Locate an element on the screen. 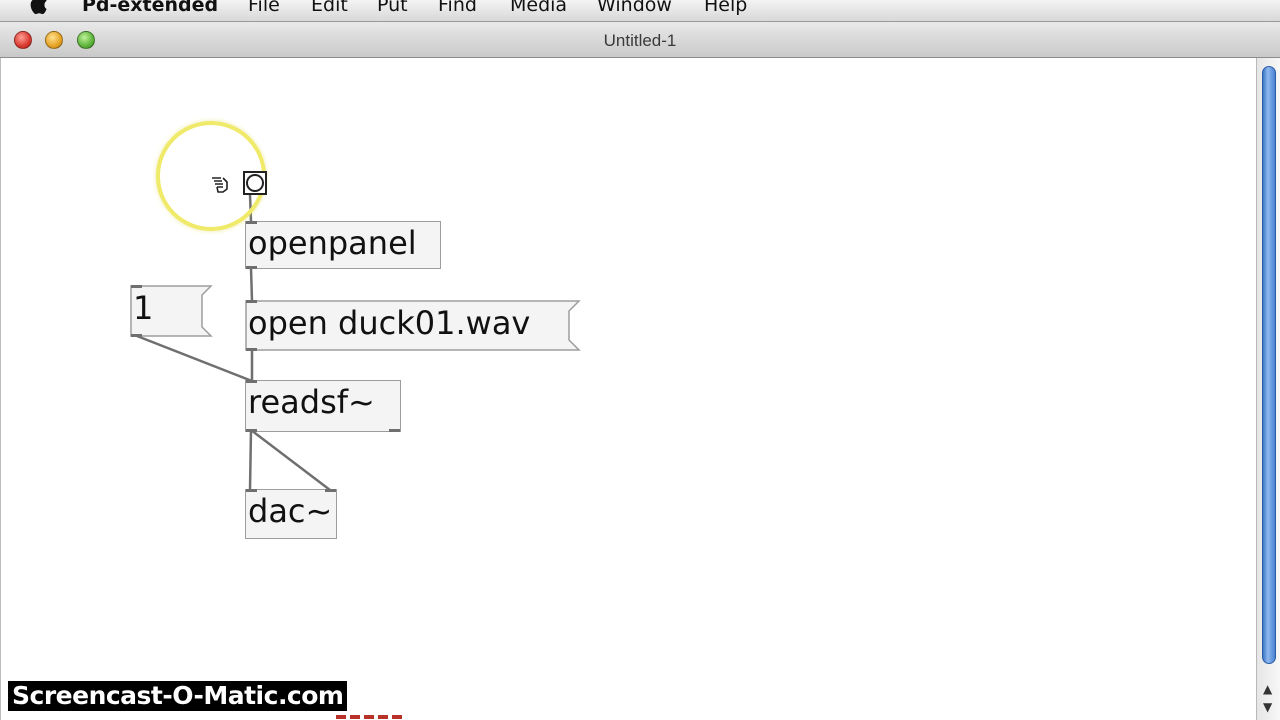  inlet-left is located at coordinates (251, 490).